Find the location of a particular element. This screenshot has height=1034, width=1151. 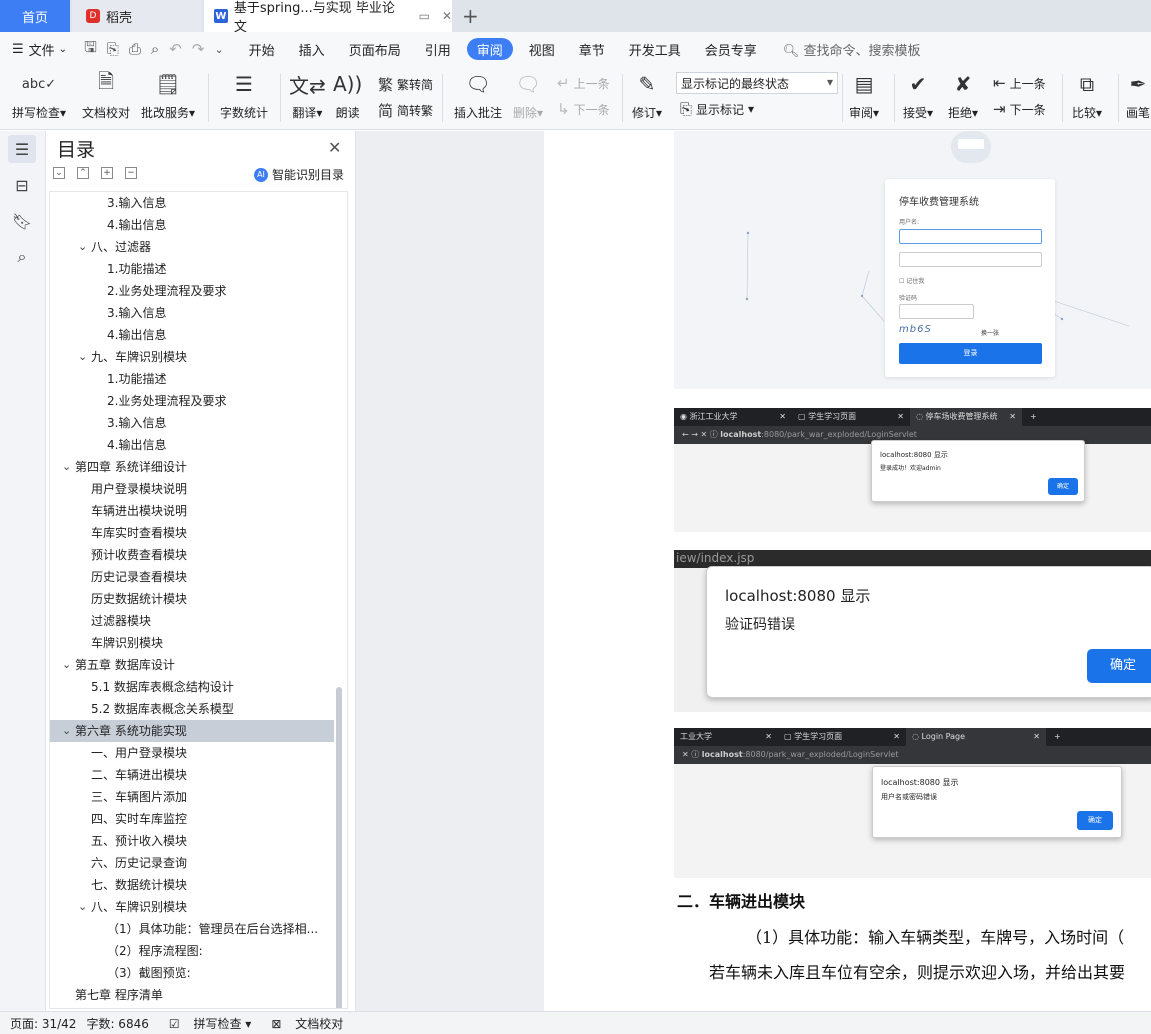

simp-to-trad-button: 简简转繁 is located at coordinates (405, 110).